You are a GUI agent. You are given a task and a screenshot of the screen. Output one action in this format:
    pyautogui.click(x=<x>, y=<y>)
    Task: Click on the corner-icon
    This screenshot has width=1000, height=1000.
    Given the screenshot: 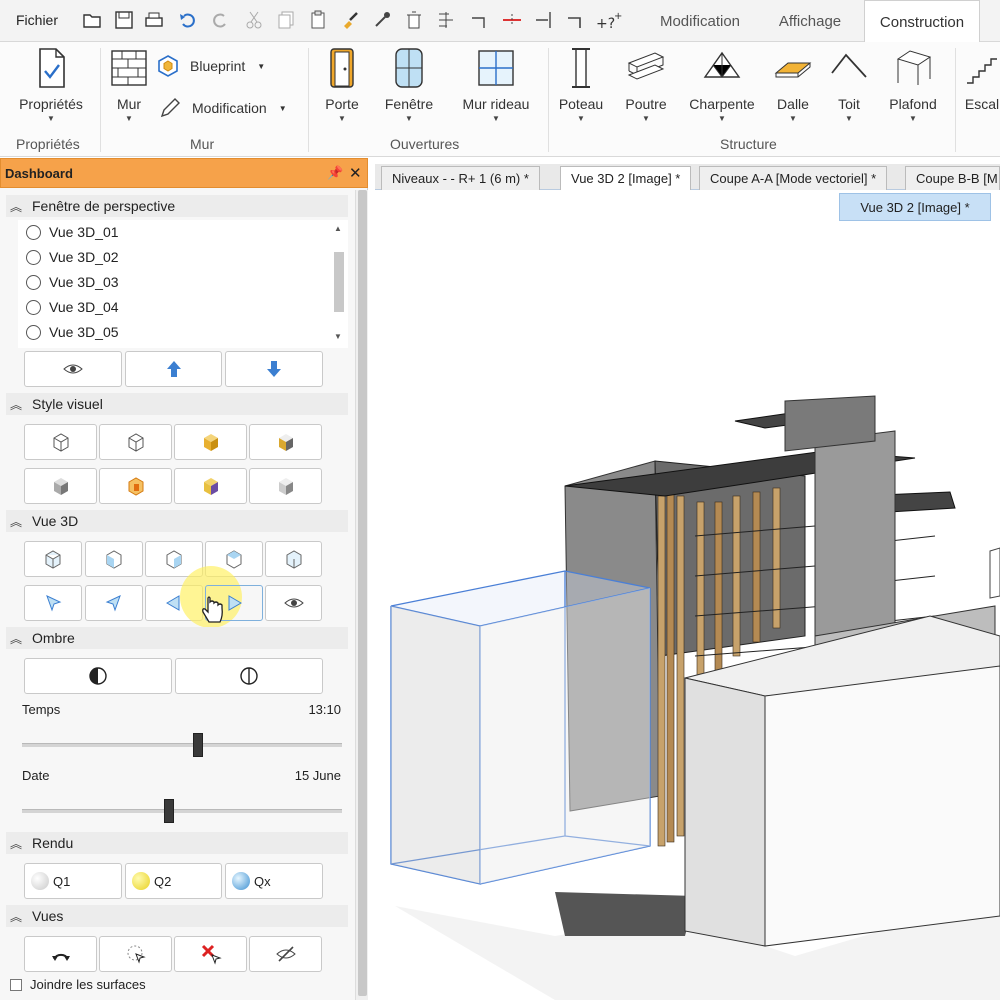 What is the action you would take?
    pyautogui.click(x=576, y=20)
    